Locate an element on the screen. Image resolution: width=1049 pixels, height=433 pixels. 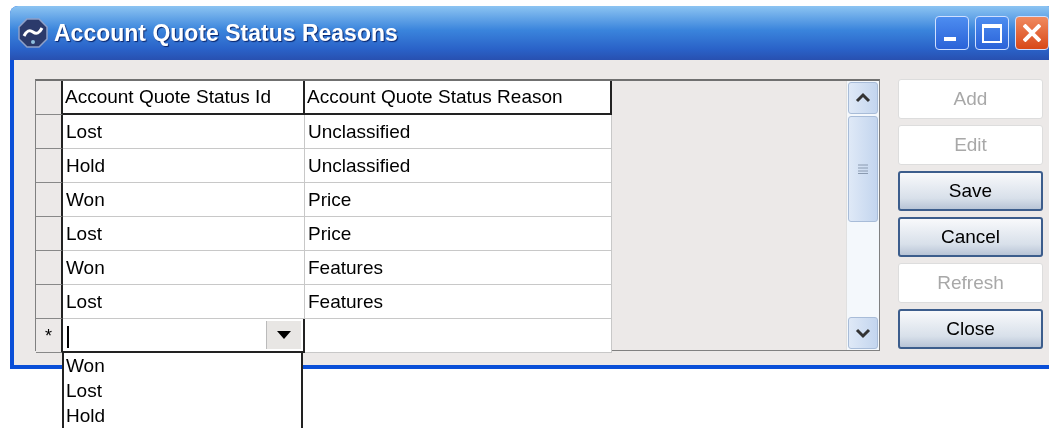
dropdown-button is located at coordinates (283, 335).